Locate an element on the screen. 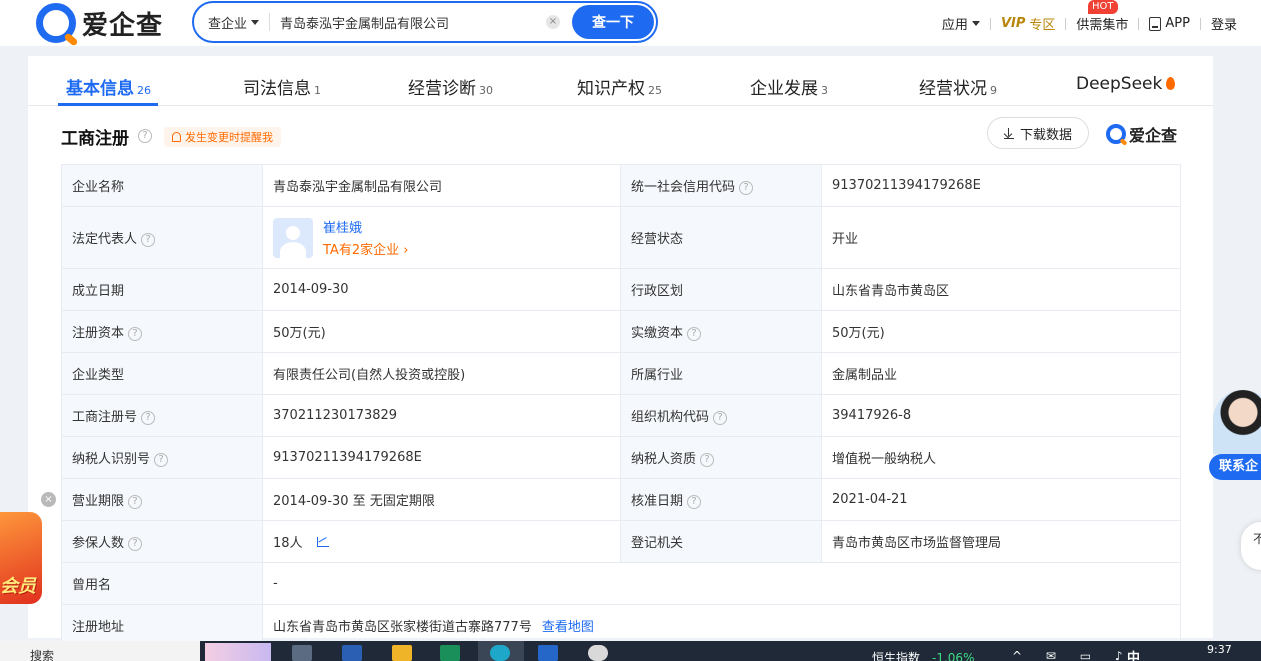  term-label: 营业期限? is located at coordinates (162, 499).